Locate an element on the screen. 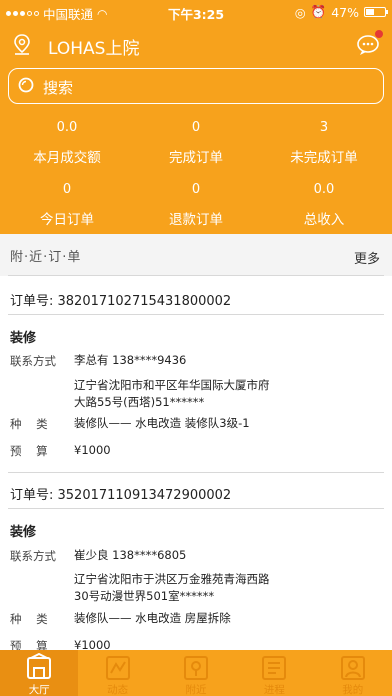  stat-uncompleted-orders: 3 未完成订单 is located at coordinates (324, 143).